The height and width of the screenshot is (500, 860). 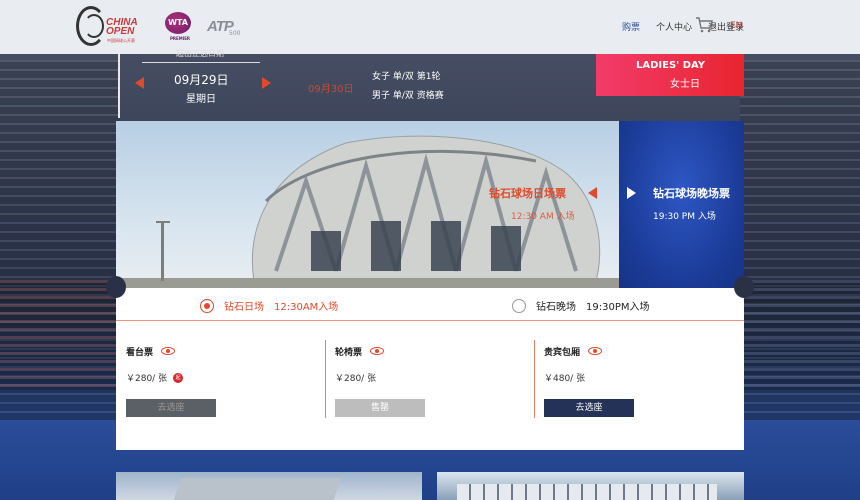 I want to click on wta-logo: WTA PREMIER, so click(x=180, y=28).